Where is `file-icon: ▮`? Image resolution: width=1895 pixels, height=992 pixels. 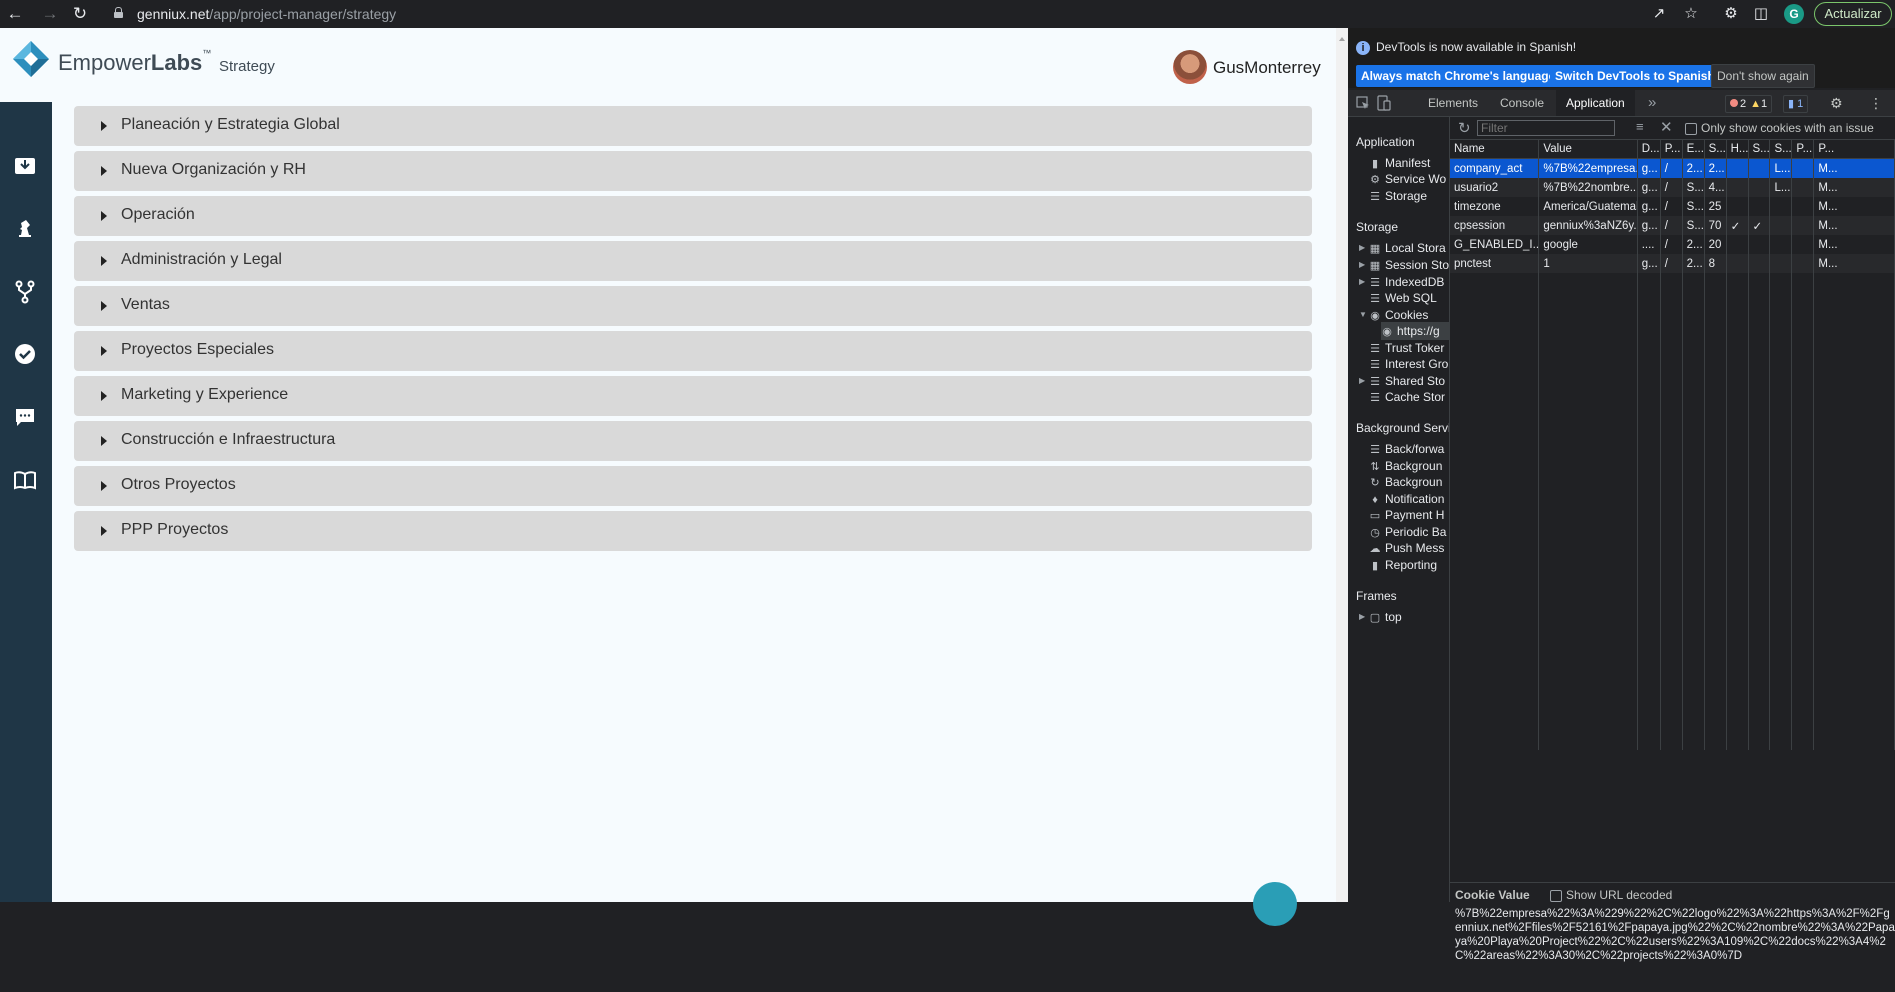
file-icon: ▮ is located at coordinates (1375, 566).